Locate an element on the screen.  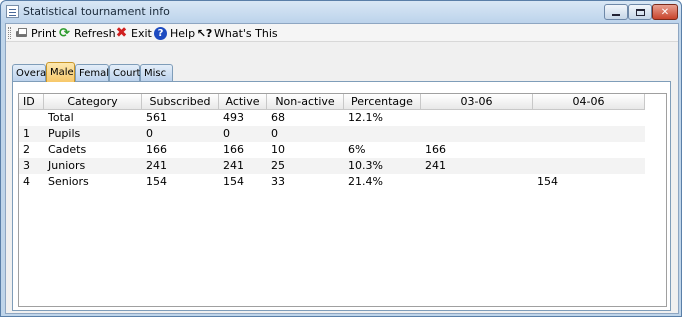
cell-id: 1 is located at coordinates (26, 133).